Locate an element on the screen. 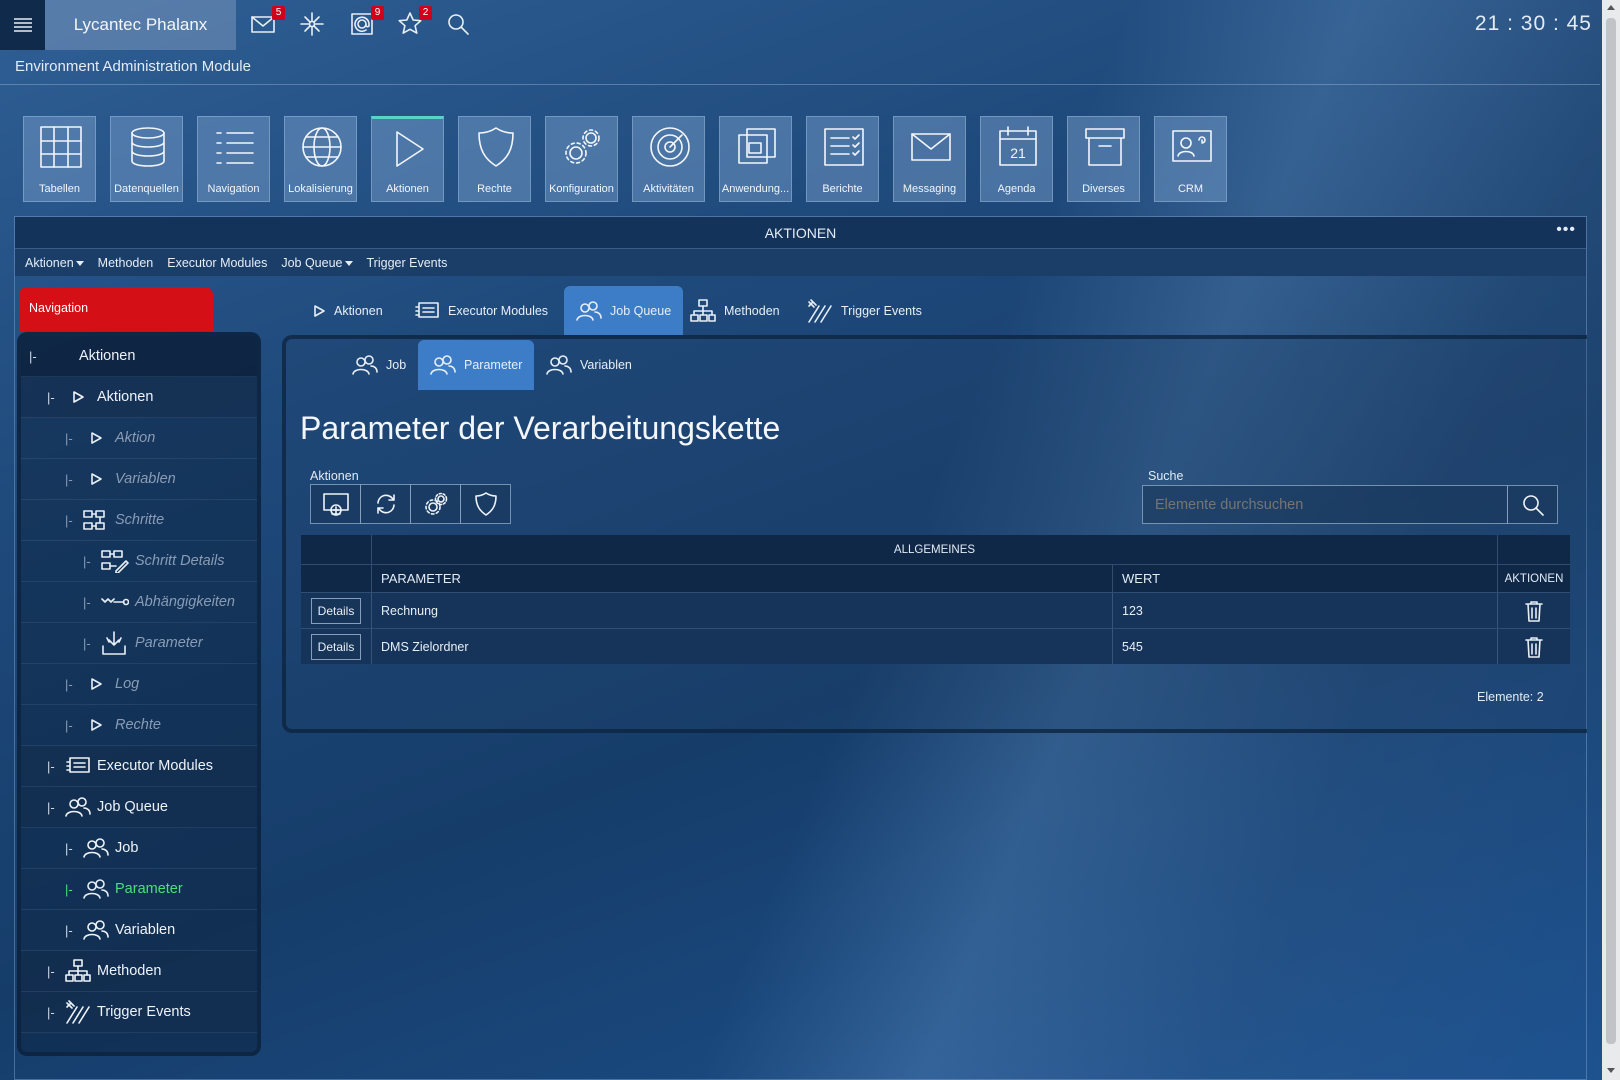 The height and width of the screenshot is (1080, 1620). tile-agenda: 21 Agenda is located at coordinates (1016, 159).